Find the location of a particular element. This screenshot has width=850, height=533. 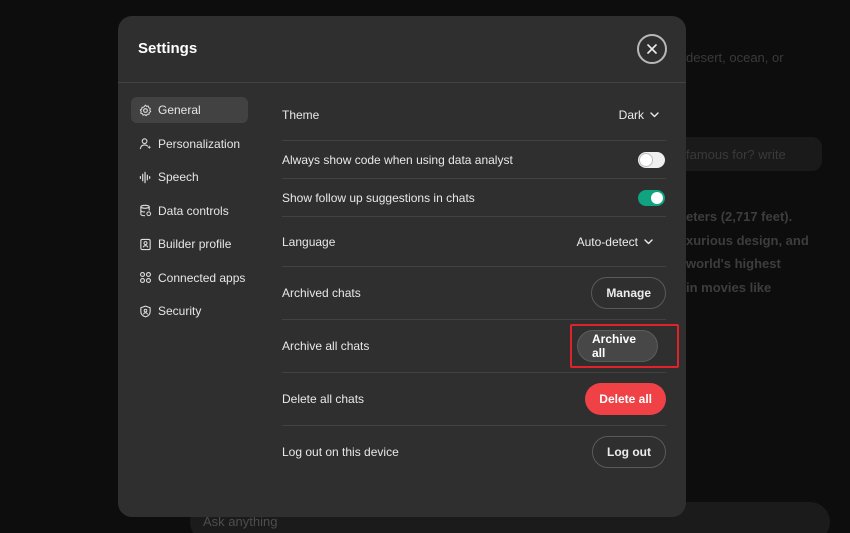

follow-up-row: Show follow up suggestions in chats is located at coordinates (474, 198).